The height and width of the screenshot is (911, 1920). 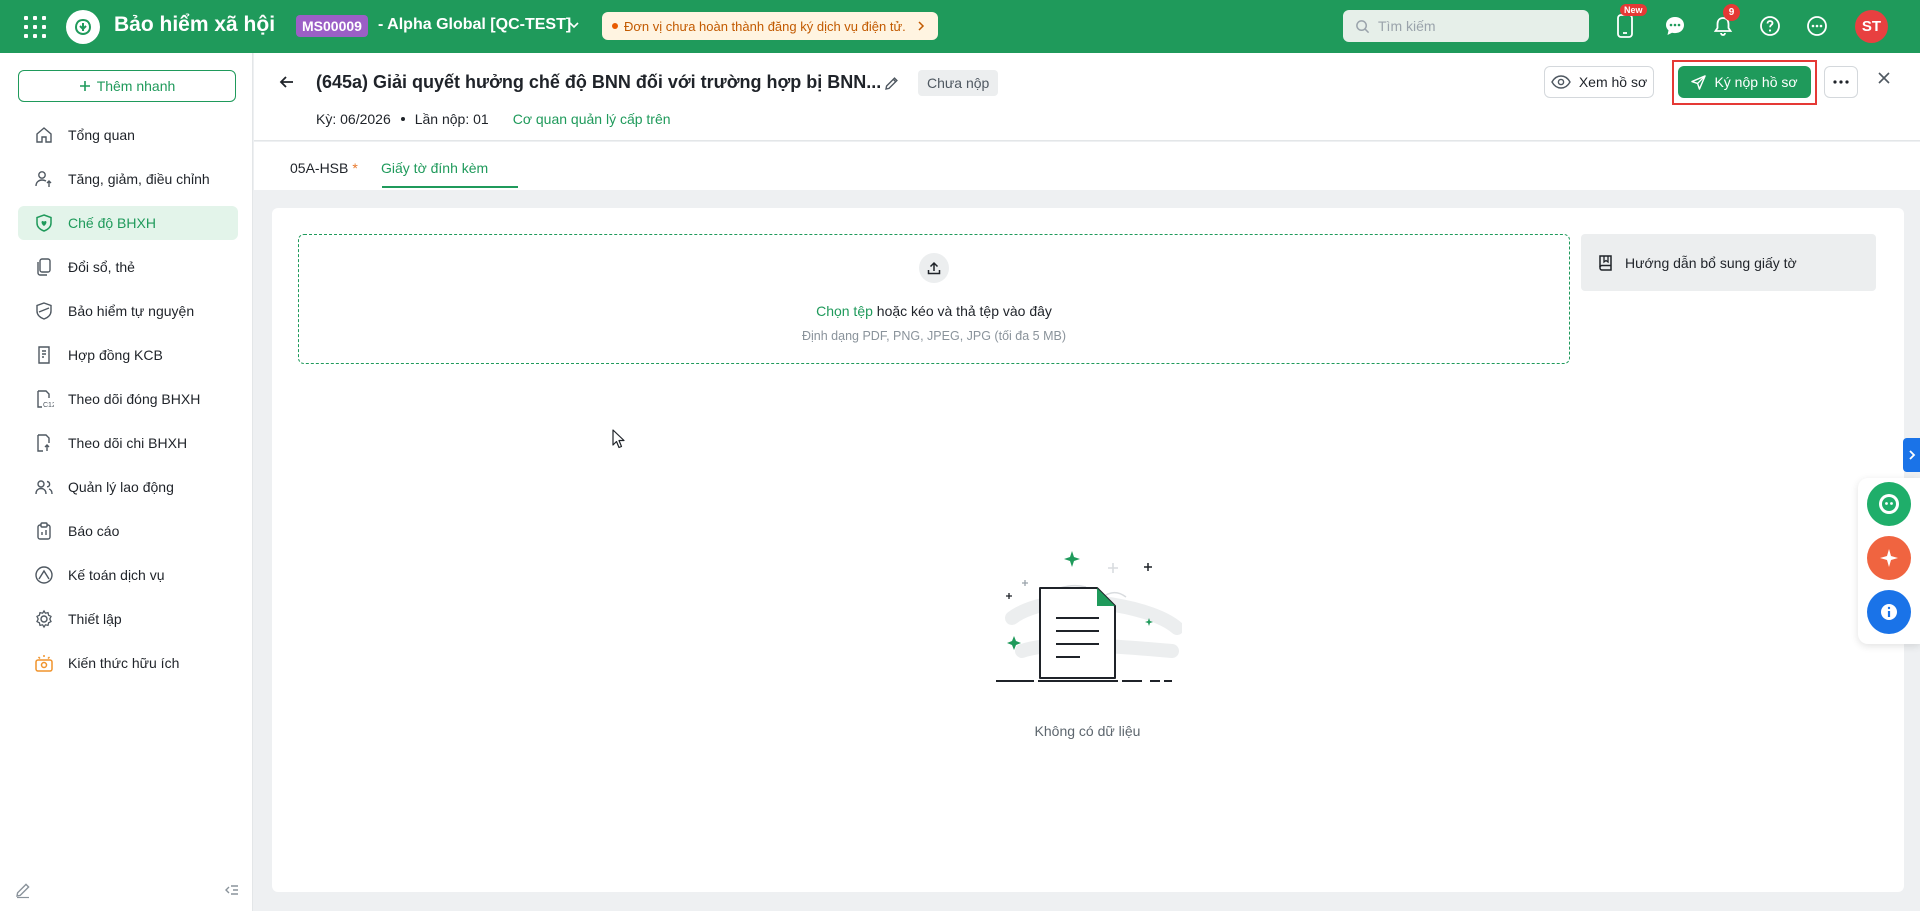 What do you see at coordinates (1889, 504) in the screenshot?
I see `chatbot-button` at bounding box center [1889, 504].